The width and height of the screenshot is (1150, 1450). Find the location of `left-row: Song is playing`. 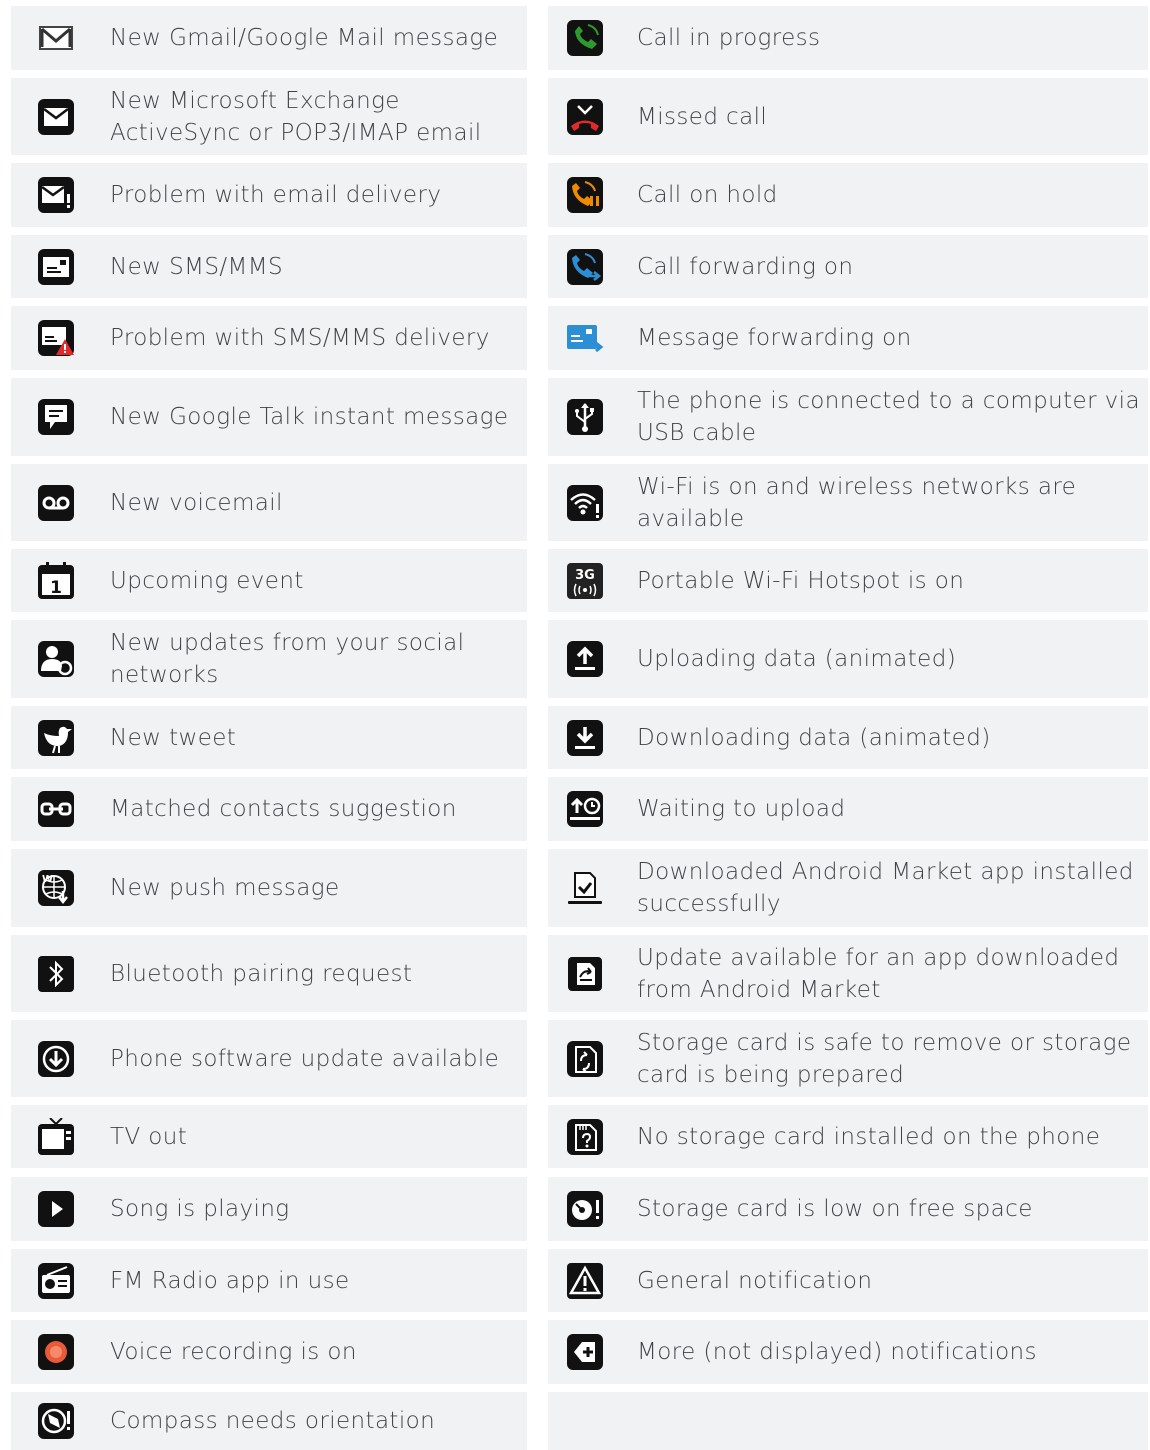

left-row: Song is playing is located at coordinates (269, 1209).